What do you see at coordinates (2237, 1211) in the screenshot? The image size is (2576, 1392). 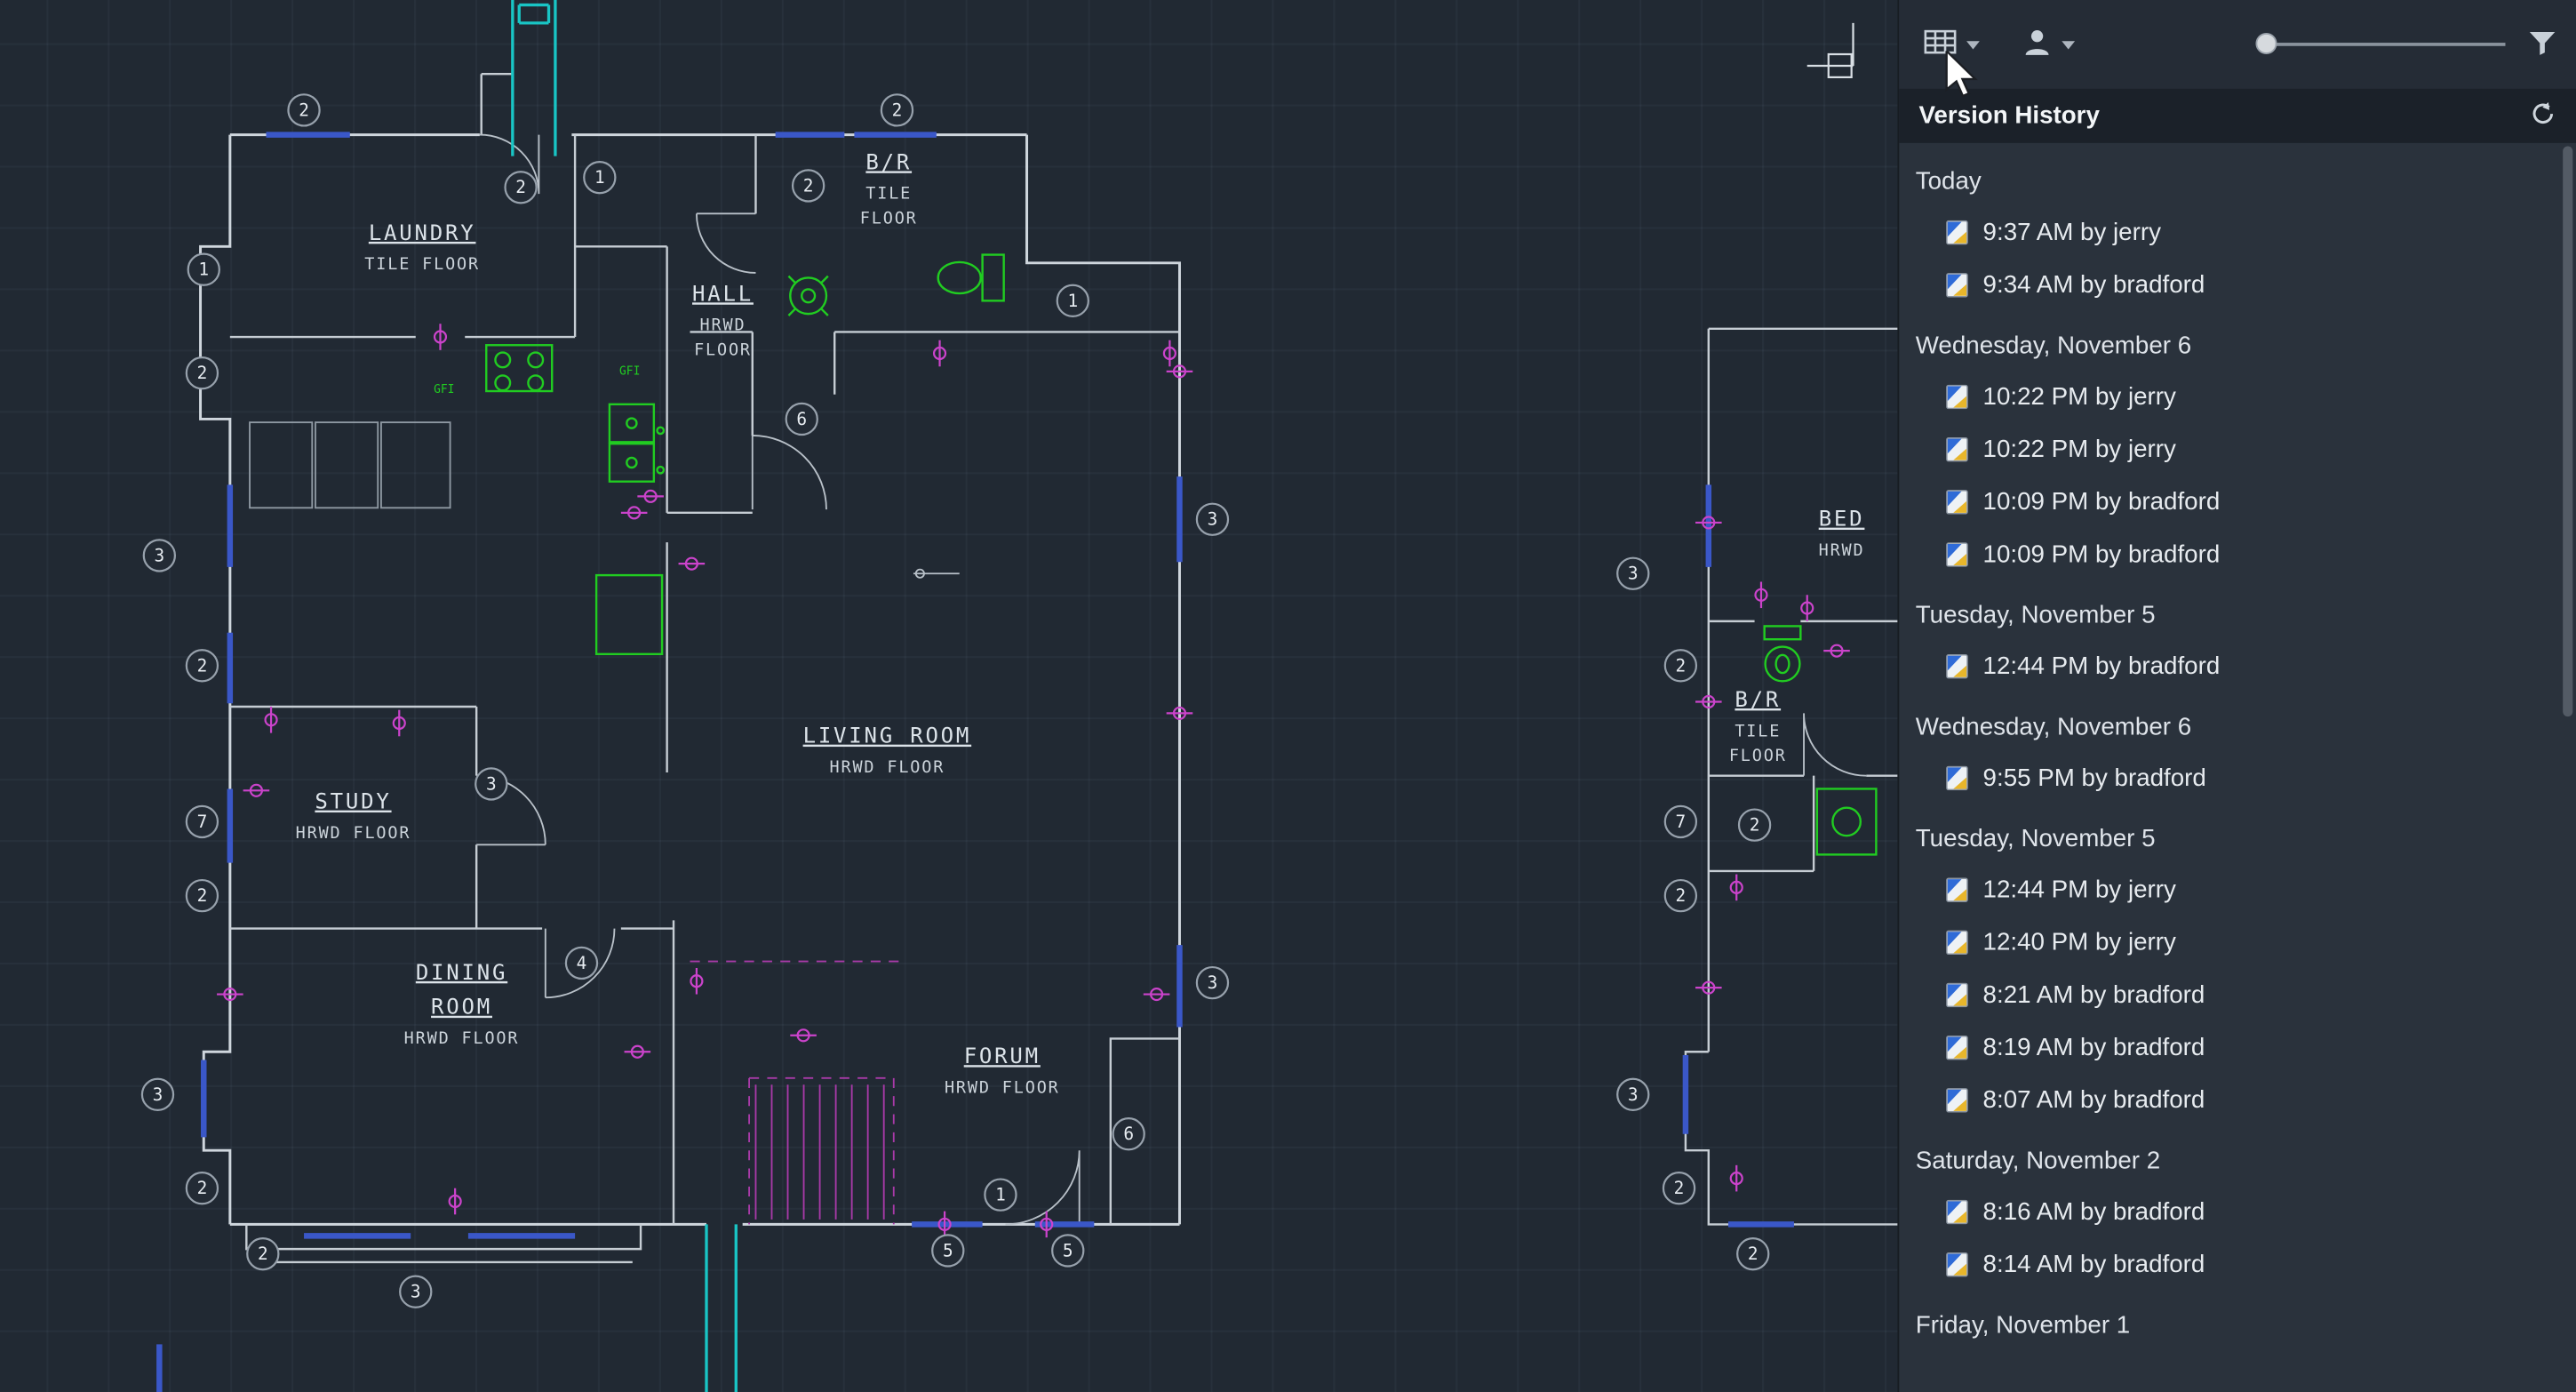 I see `version-item: 8:16 AM by bradford` at bounding box center [2237, 1211].